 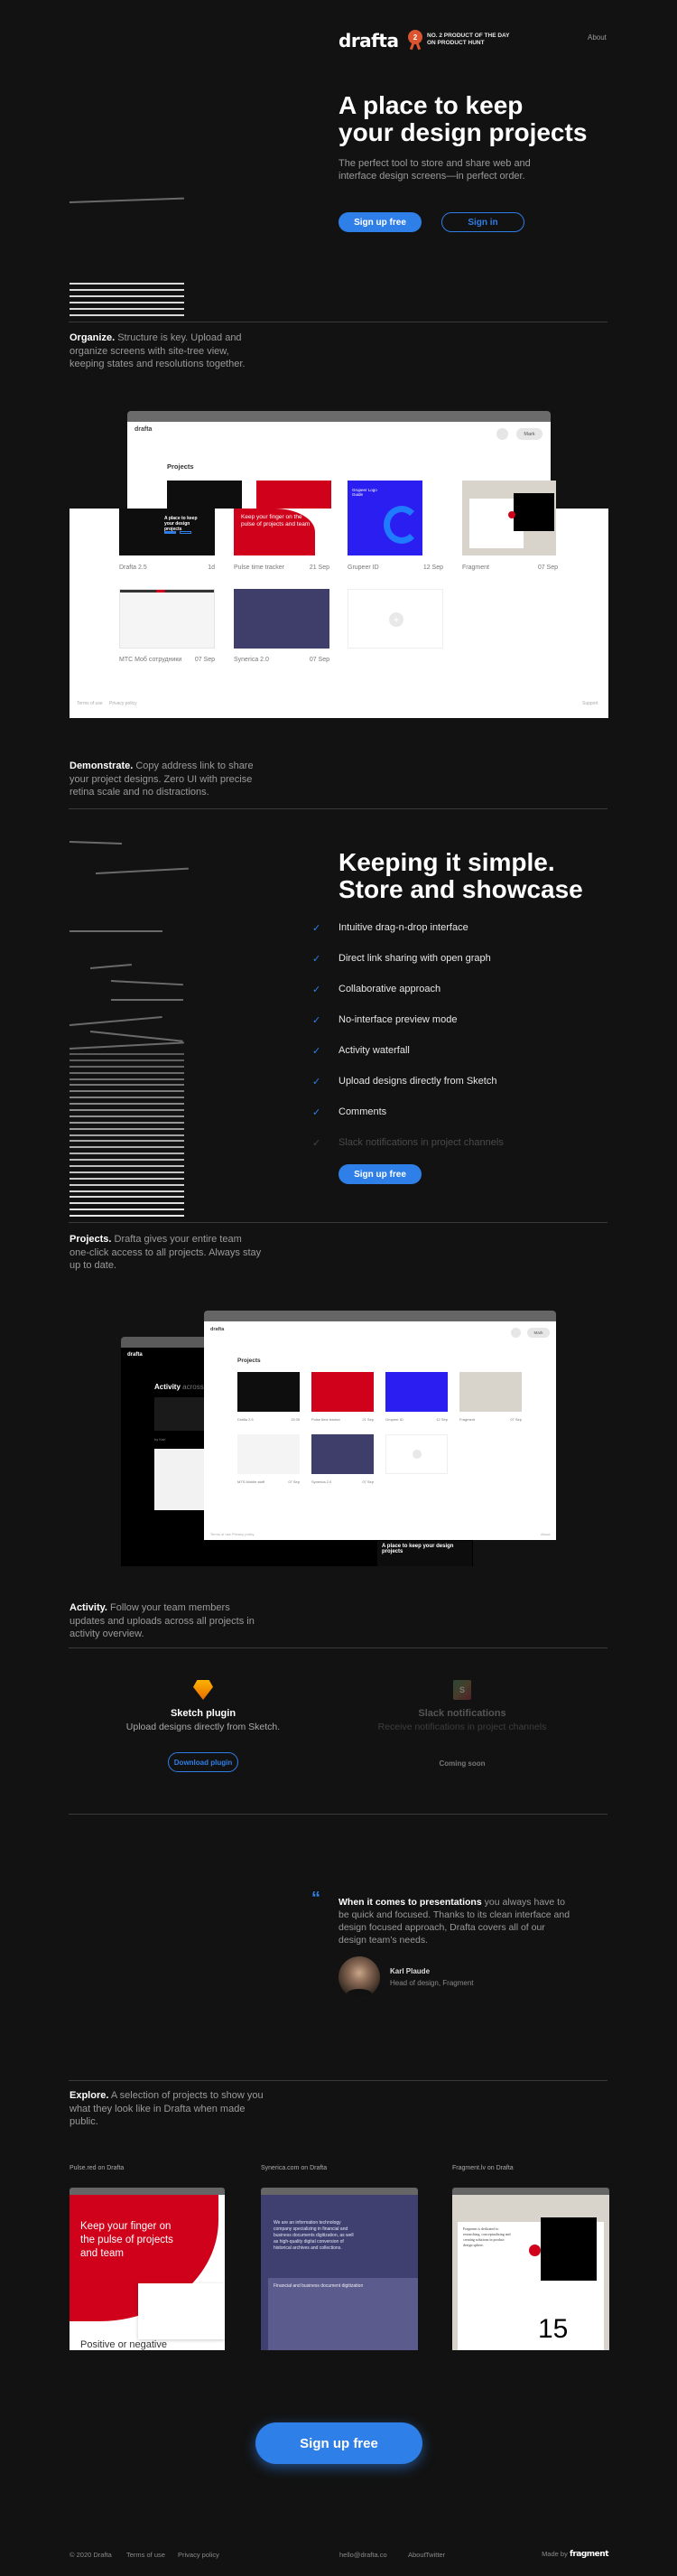 I want to click on project-thumb-fragment, so click(x=509, y=518).